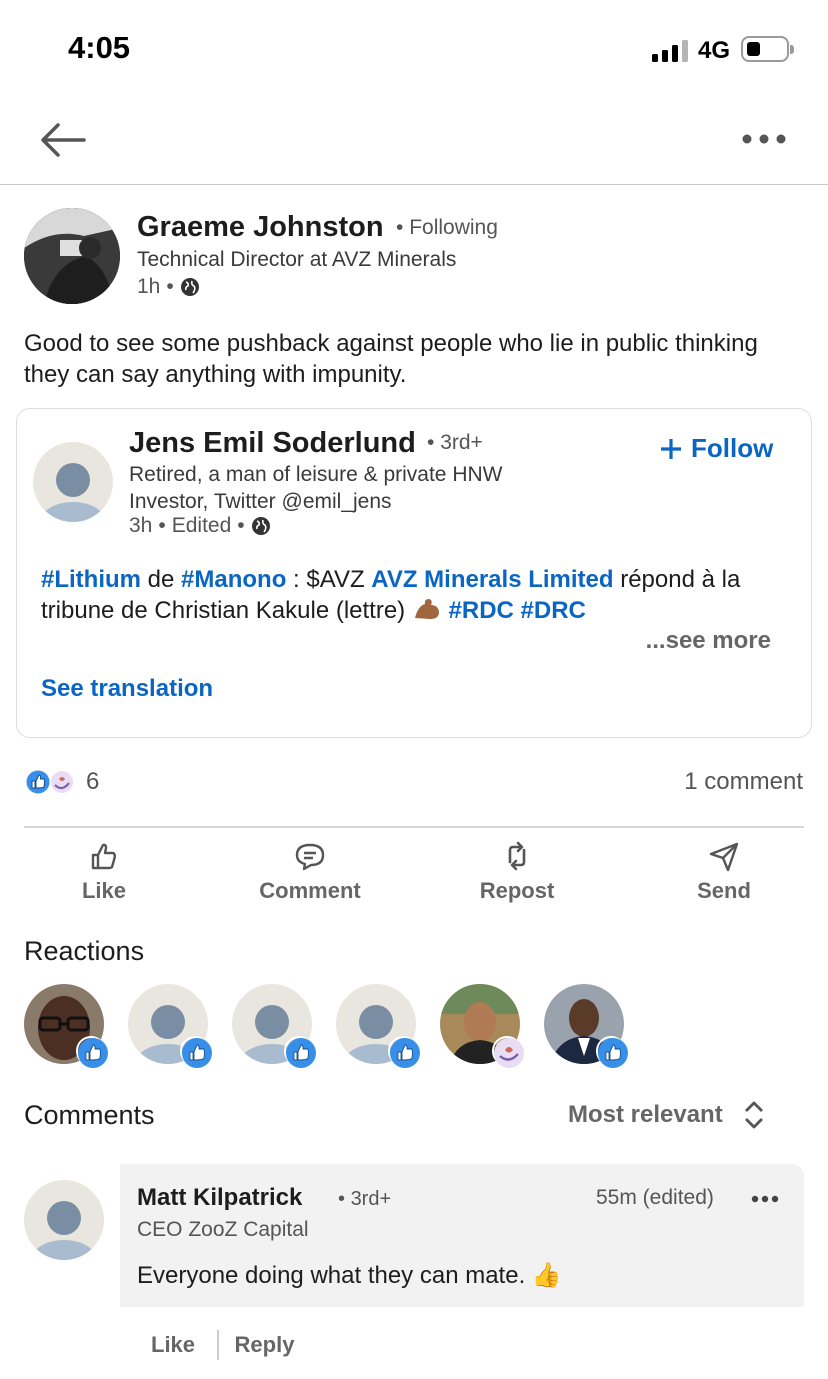  What do you see at coordinates (260, 227) in the screenshot?
I see `author-name: Graeme Johnston` at bounding box center [260, 227].